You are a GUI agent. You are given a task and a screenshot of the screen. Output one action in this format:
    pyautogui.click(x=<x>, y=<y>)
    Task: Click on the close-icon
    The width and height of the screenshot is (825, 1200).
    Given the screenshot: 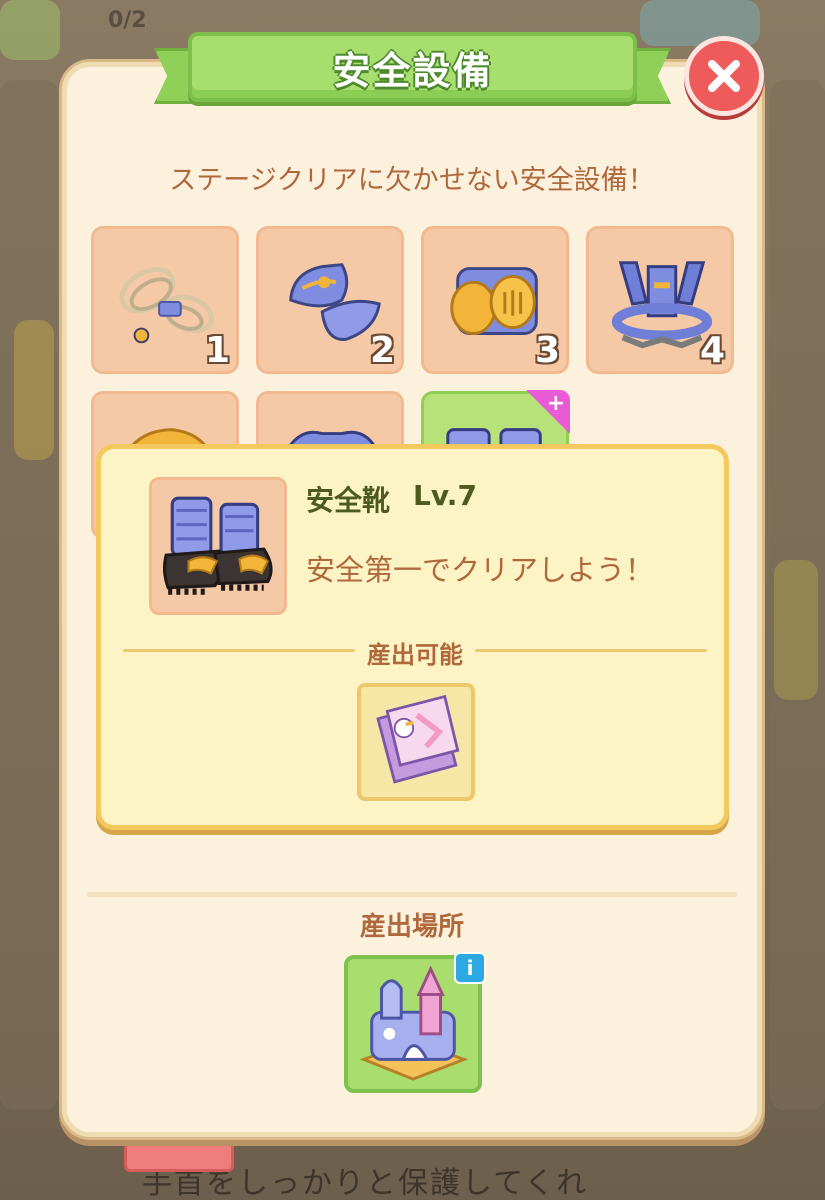 What is the action you would take?
    pyautogui.click(x=724, y=76)
    